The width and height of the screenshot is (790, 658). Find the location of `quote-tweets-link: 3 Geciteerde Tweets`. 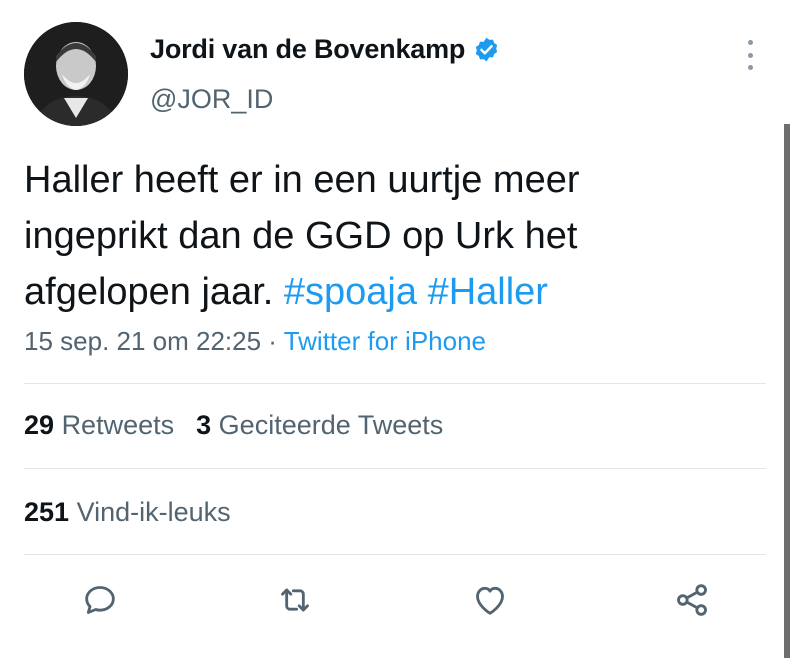

quote-tweets-link: 3 Geciteerde Tweets is located at coordinates (319, 425).